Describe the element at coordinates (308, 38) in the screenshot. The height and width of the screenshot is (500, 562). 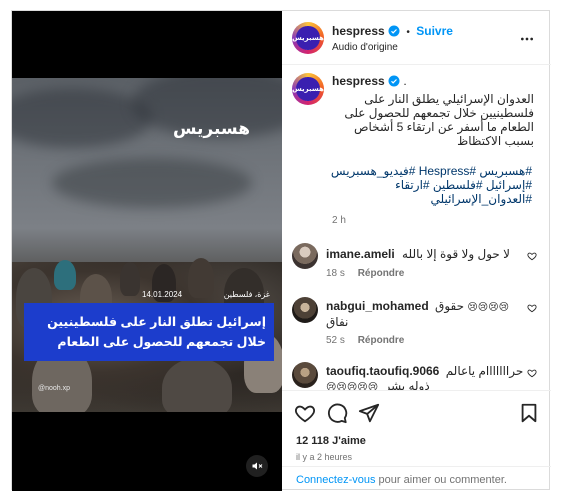
I see `avatar: هسبريس` at that location.